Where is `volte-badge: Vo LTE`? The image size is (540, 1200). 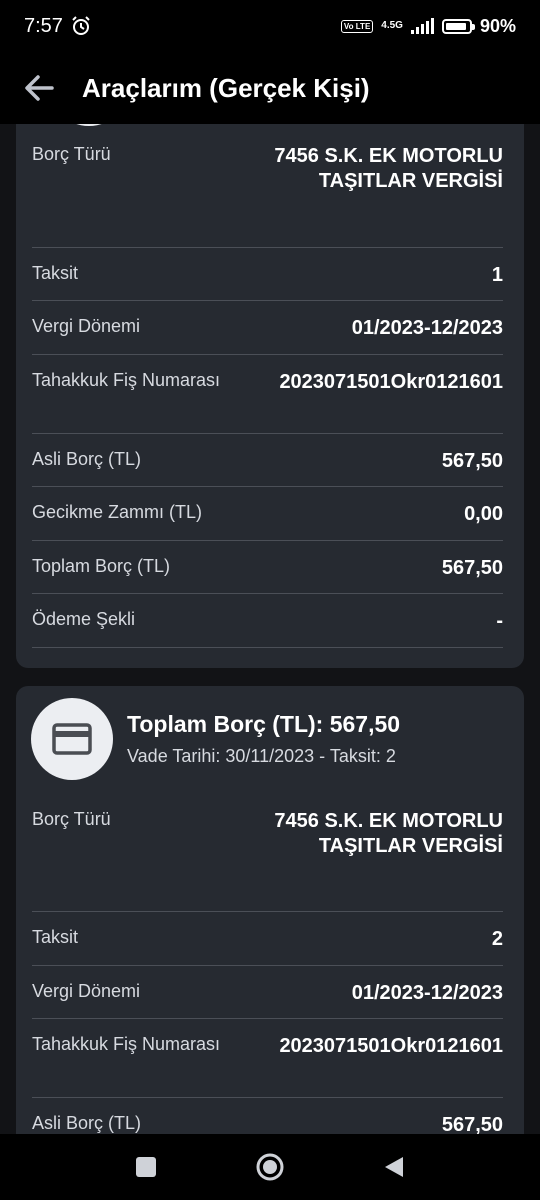 volte-badge: Vo LTE is located at coordinates (357, 26).